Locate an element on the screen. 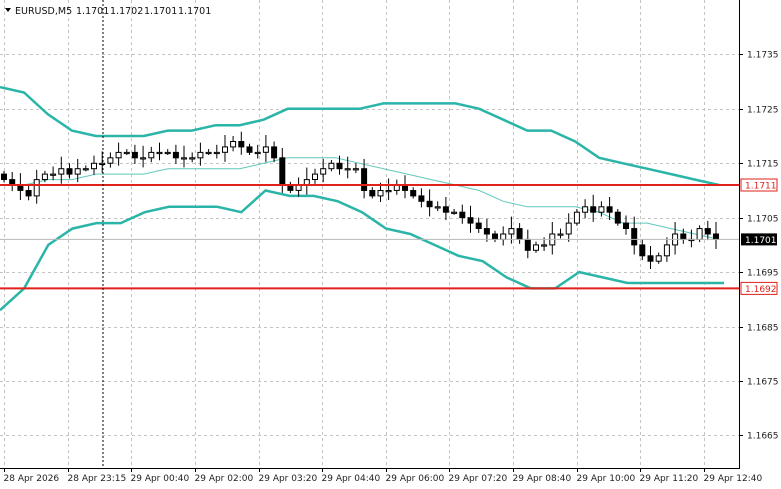 This screenshot has height=489, width=781. price-tick-label: 1.1665 is located at coordinates (763, 437).